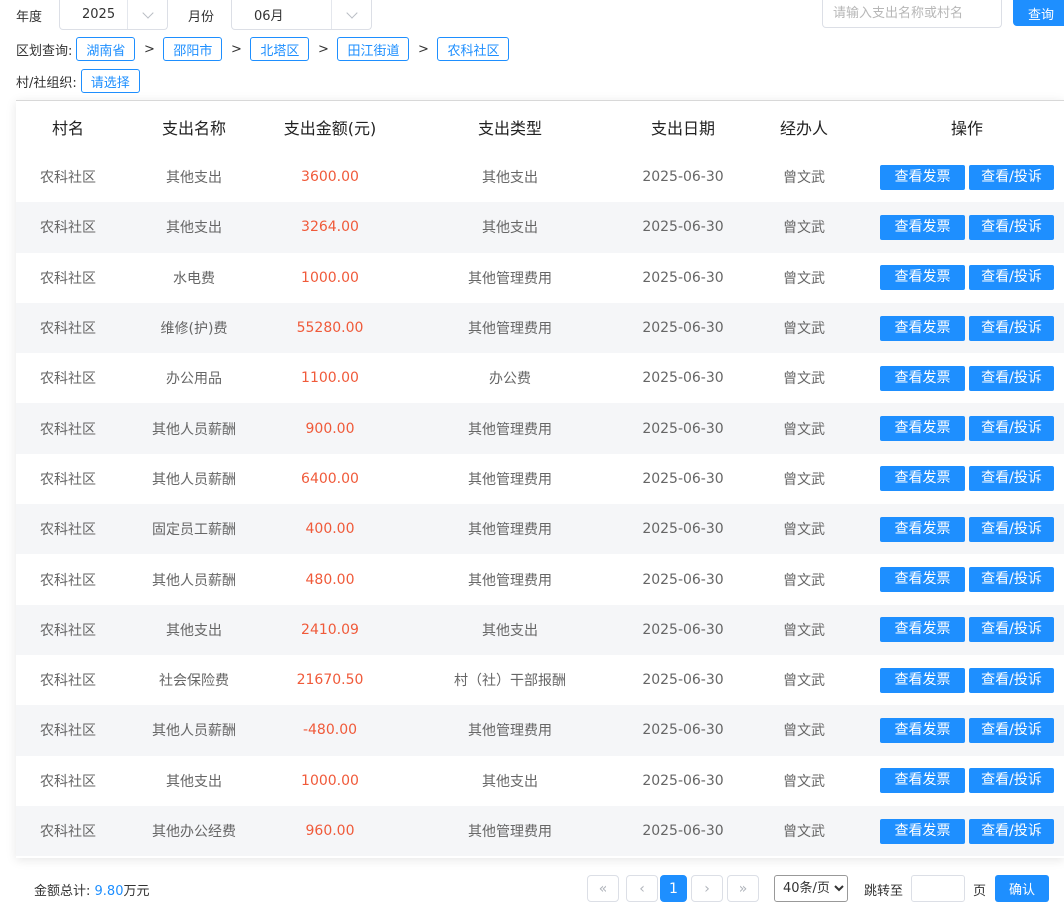 The height and width of the screenshot is (915, 1064). Describe the element at coordinates (938, 888) in the screenshot. I see `jump-page-input` at that location.